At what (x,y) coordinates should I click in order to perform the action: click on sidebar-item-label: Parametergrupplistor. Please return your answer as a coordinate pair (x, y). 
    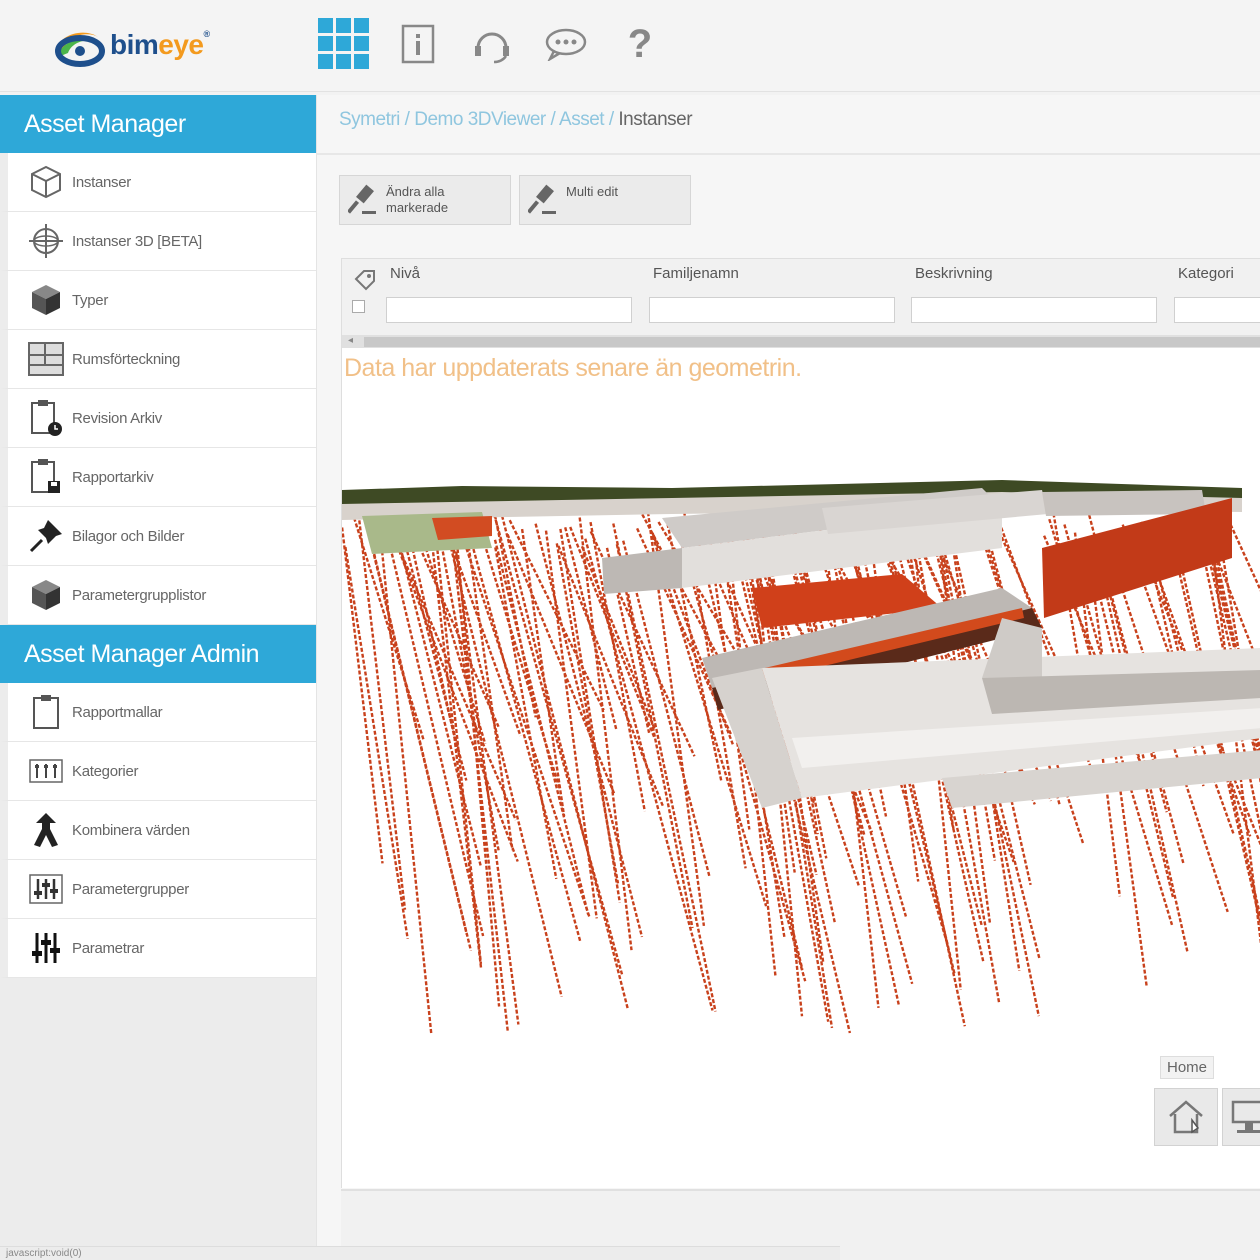
    Looking at the image, I should click on (139, 595).